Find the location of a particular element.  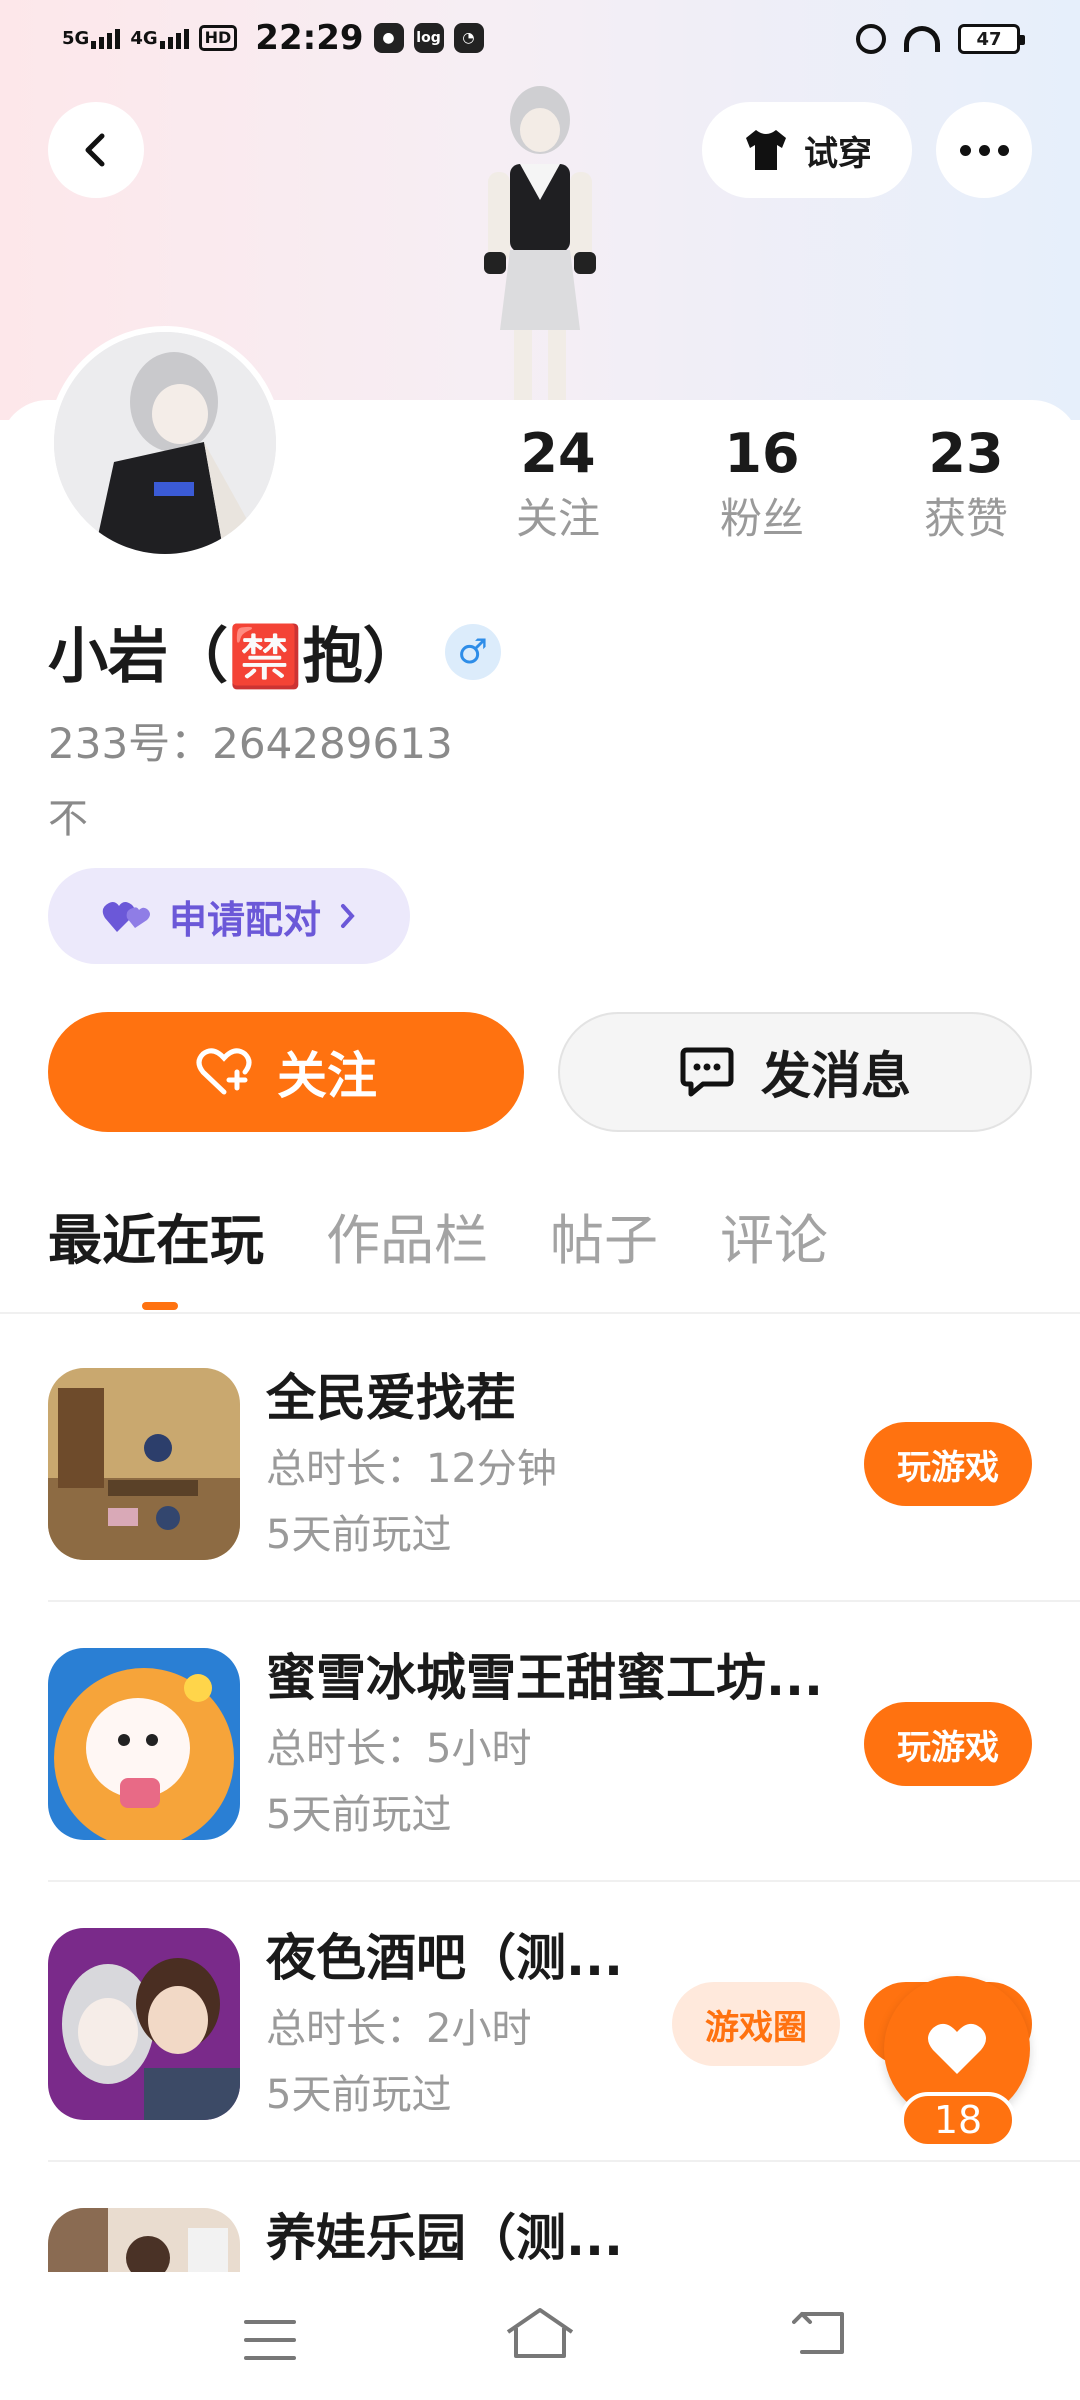

request-pair-button: 申请配对 is located at coordinates (229, 916).